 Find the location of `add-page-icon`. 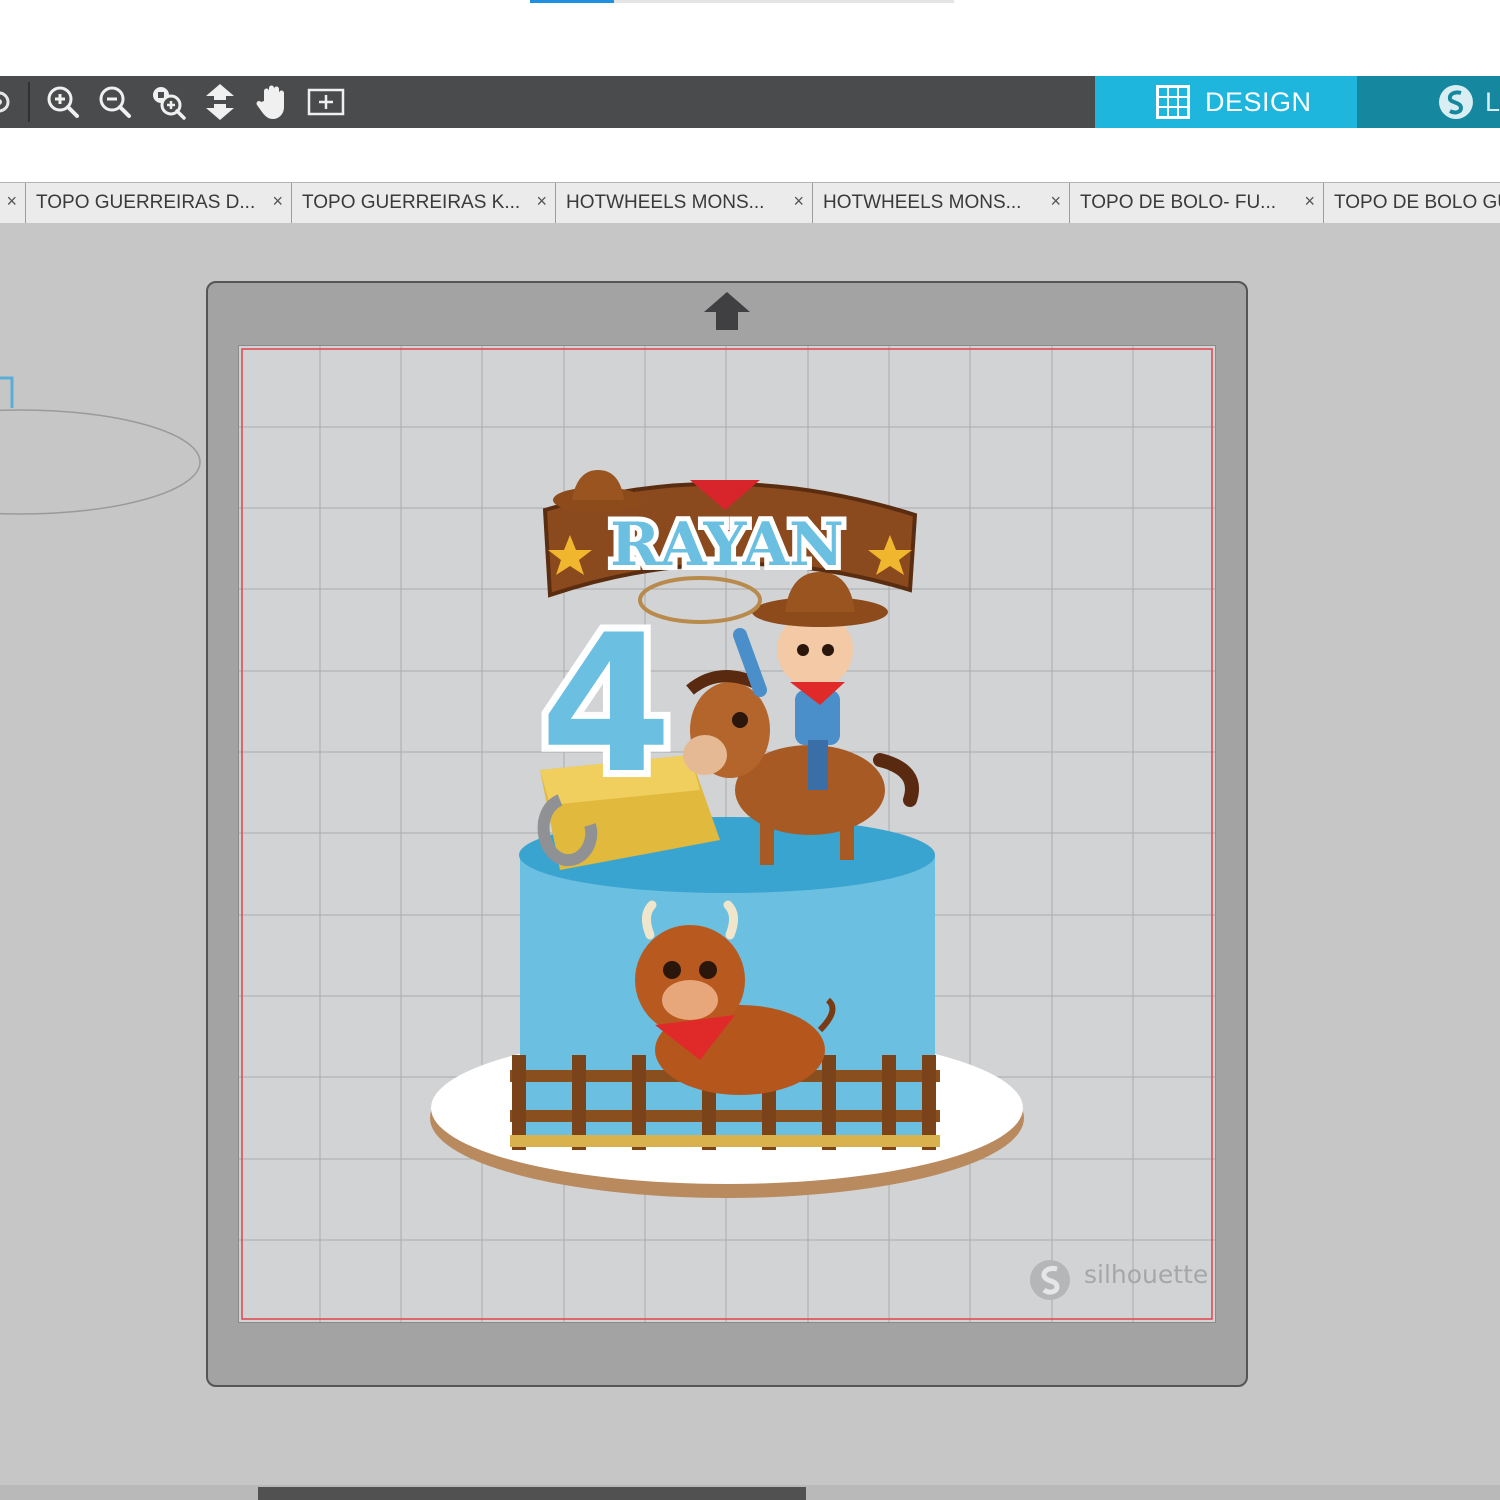

add-page-icon is located at coordinates (326, 102).